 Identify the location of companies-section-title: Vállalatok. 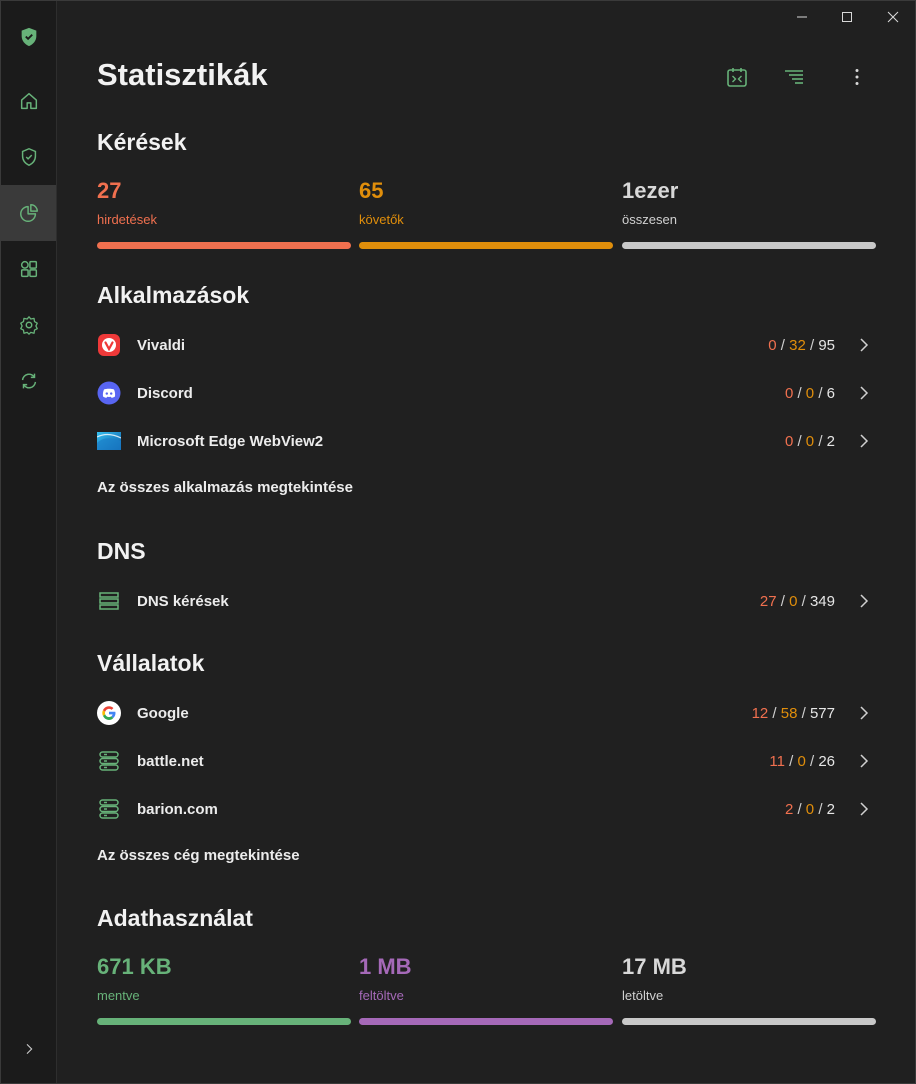
(151, 663).